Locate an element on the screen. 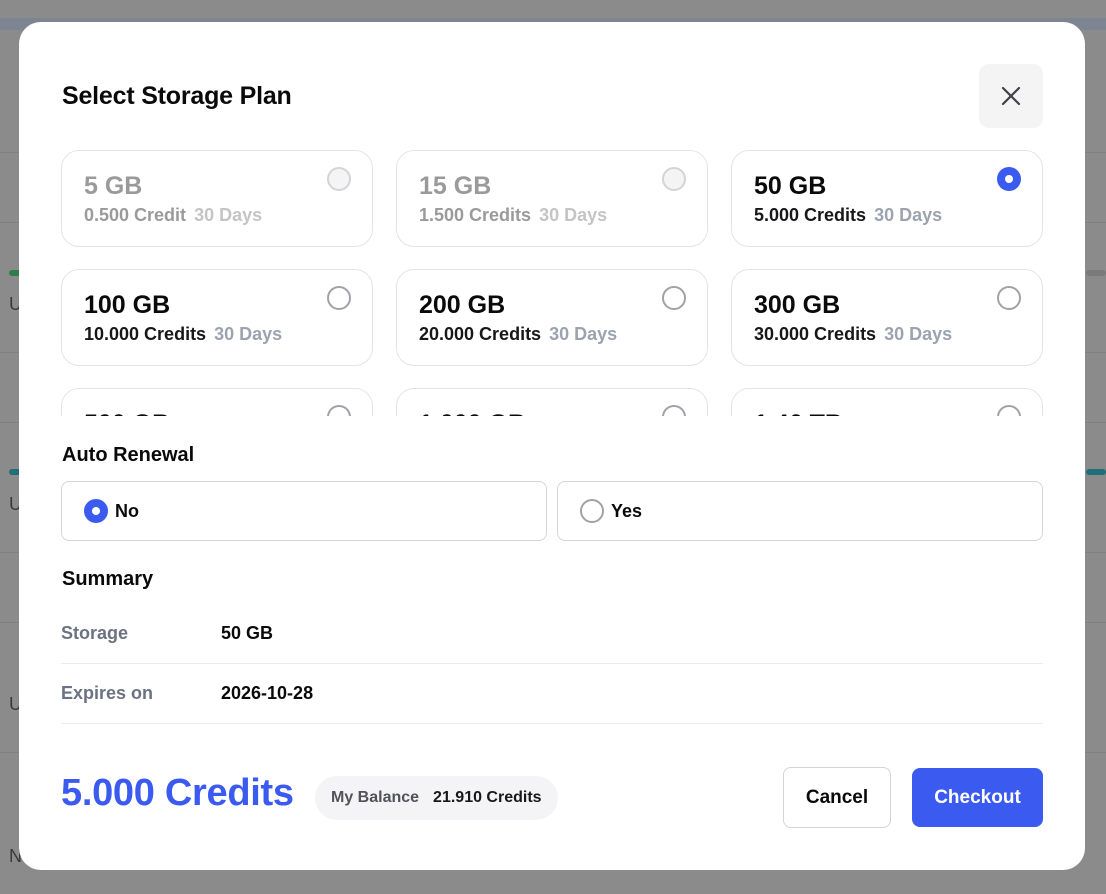 This screenshot has width=1106, height=894. plan-card: 300 GB 30.000 Credits 30 Days is located at coordinates (887, 317).